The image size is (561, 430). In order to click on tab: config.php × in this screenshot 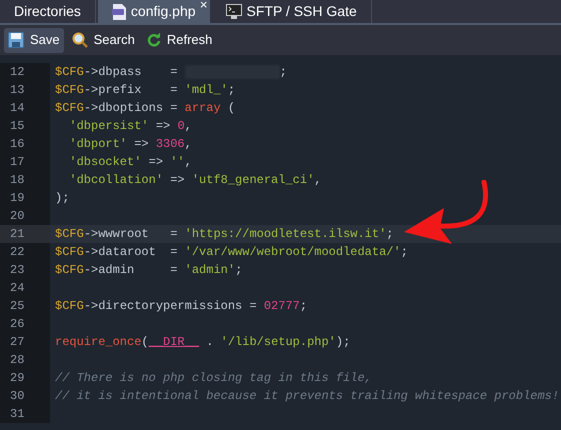, I will do `click(154, 11)`.